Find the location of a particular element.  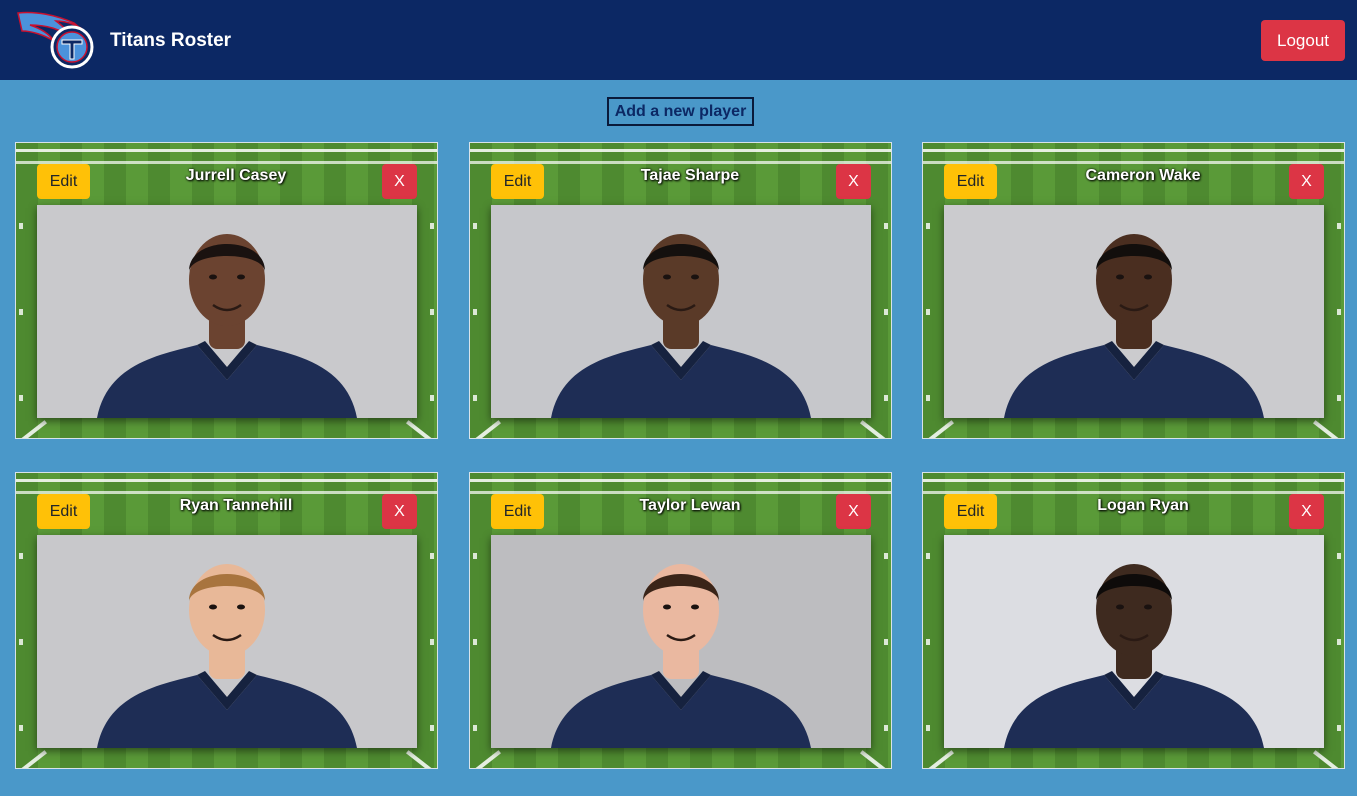

player-card: Edit Ryan Tannehill X is located at coordinates (226, 620).